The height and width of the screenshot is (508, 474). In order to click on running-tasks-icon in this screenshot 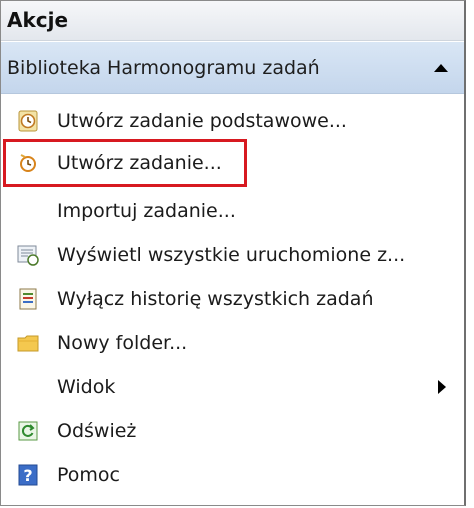, I will do `click(28, 255)`.